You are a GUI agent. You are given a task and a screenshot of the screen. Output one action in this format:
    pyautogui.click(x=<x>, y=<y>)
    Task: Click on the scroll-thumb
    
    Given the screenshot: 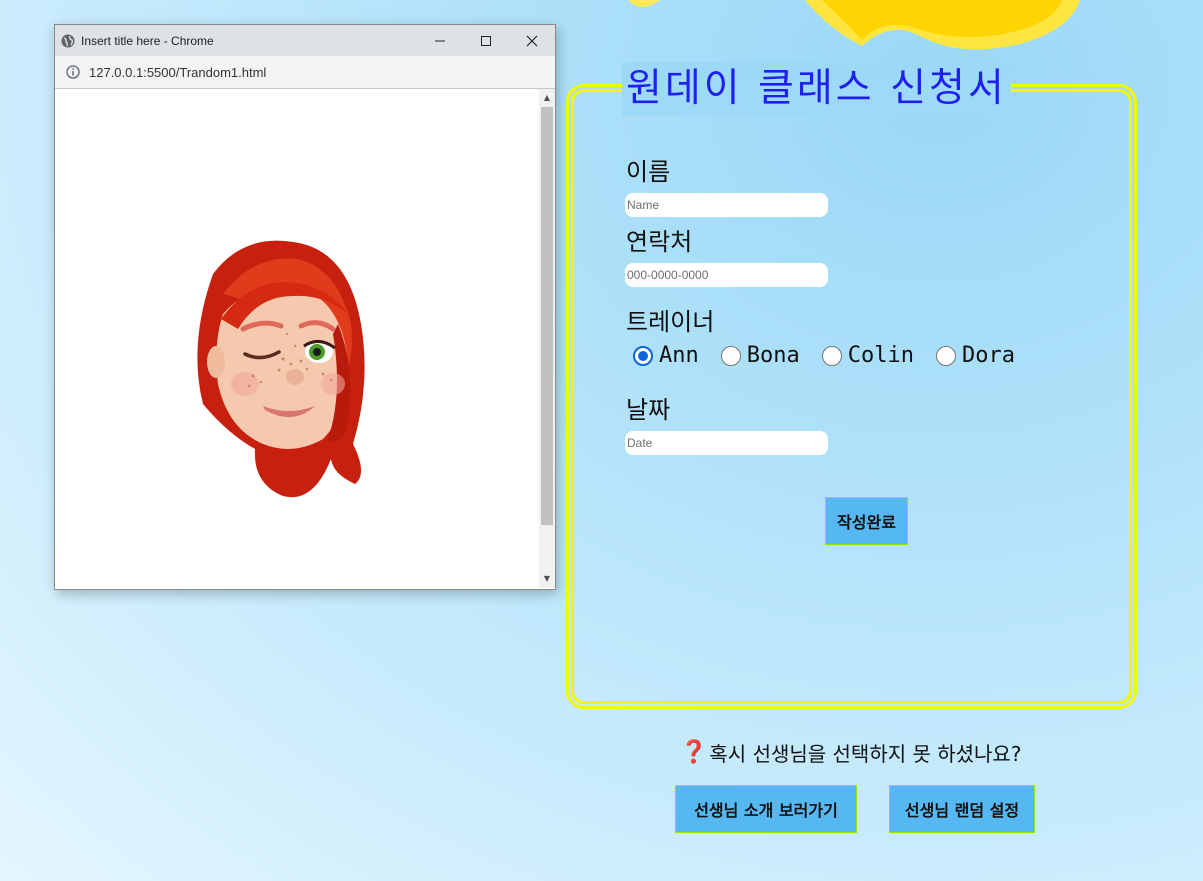 What is the action you would take?
    pyautogui.click(x=547, y=316)
    